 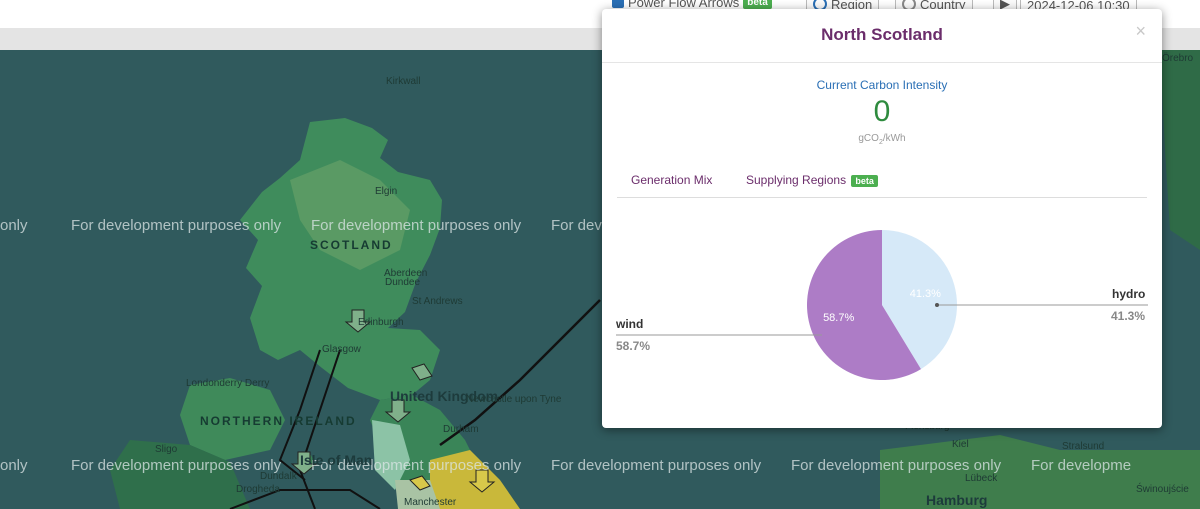 What do you see at coordinates (882, 183) in the screenshot?
I see `popup-tabs: Generation Mix Supplying Regions beta` at bounding box center [882, 183].